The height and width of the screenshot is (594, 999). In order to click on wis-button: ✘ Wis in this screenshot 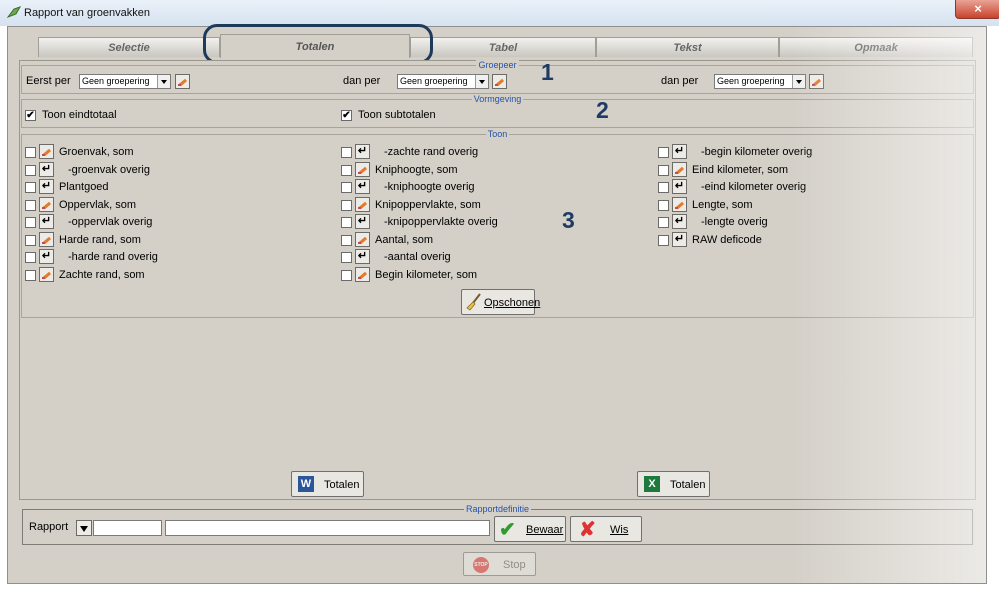, I will do `click(606, 529)`.